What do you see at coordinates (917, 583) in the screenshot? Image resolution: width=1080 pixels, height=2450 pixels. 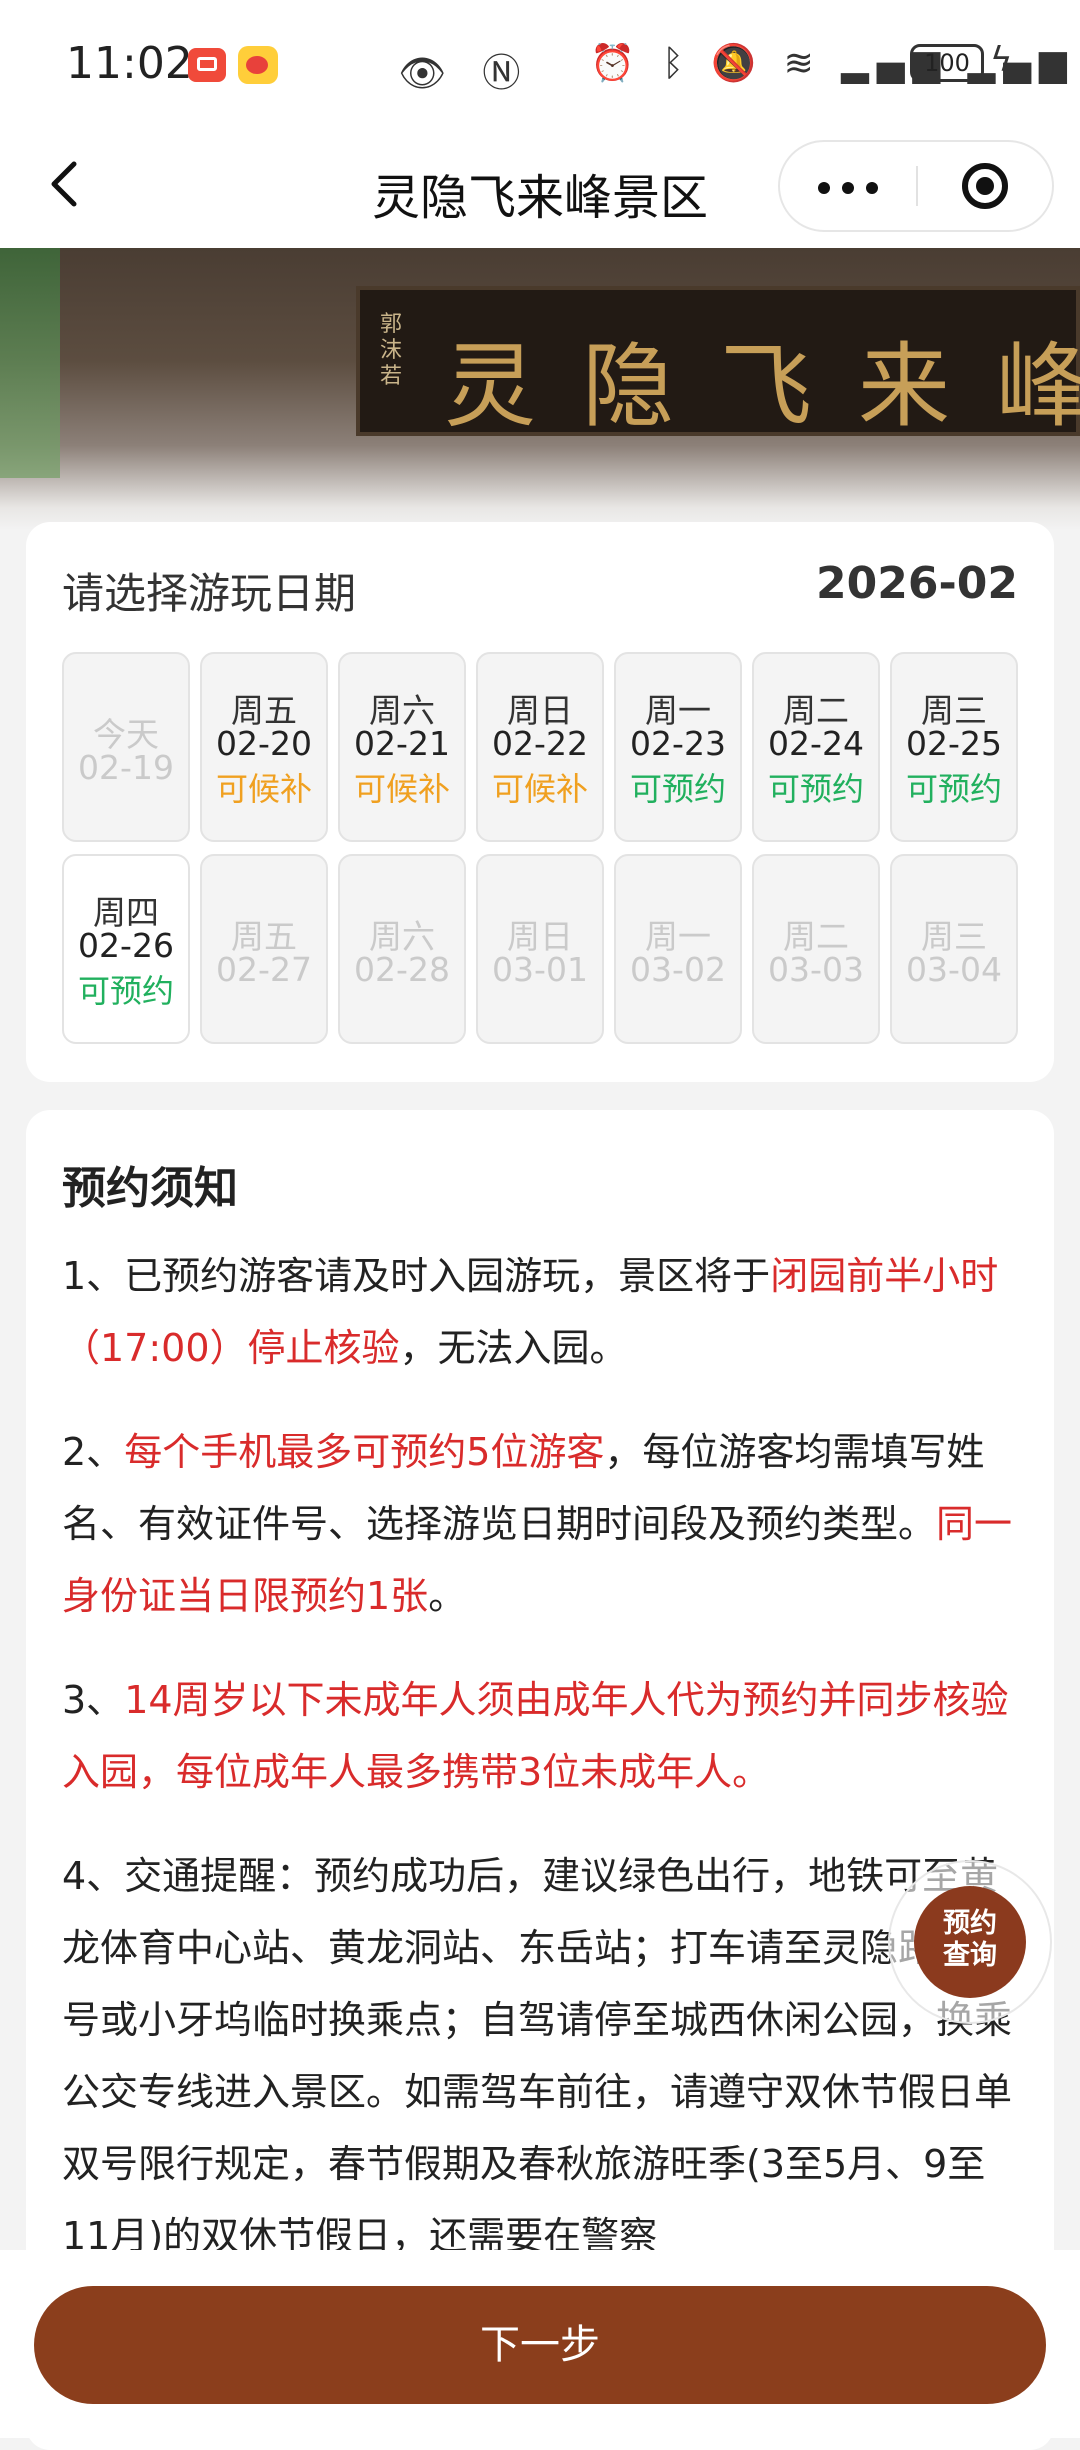 I see `date-picker-month: 2026-02` at bounding box center [917, 583].